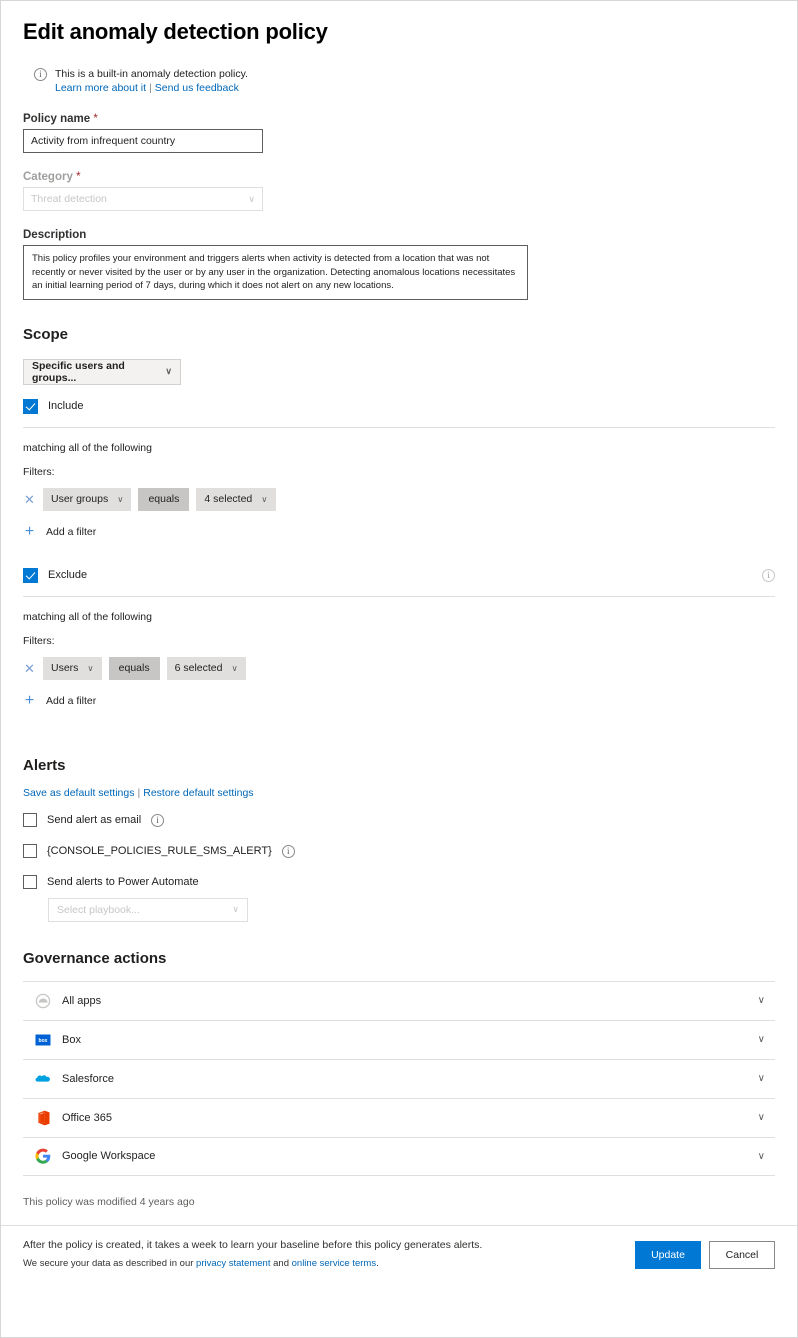 This screenshot has height=1338, width=798. I want to click on svg-text: box, so click(43, 1040).